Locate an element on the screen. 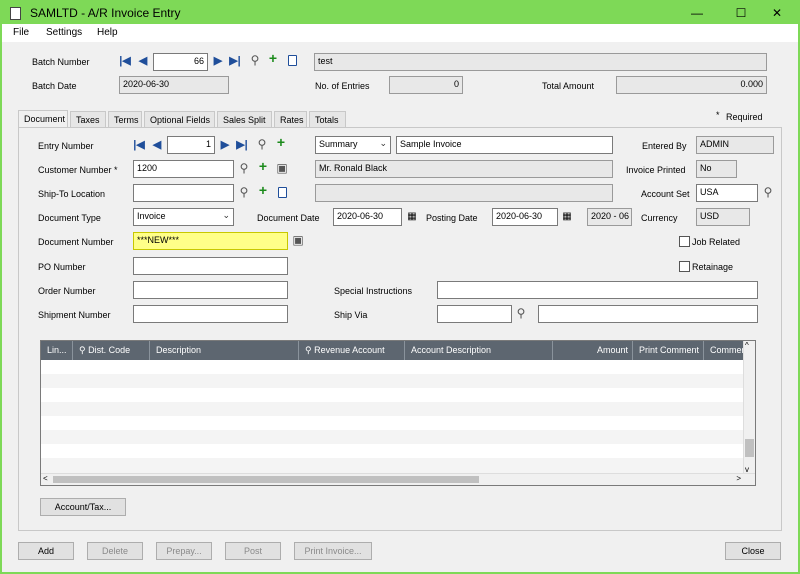 Image resolution: width=800 pixels, height=574 pixels. column-description-header: Description is located at coordinates (224, 350).